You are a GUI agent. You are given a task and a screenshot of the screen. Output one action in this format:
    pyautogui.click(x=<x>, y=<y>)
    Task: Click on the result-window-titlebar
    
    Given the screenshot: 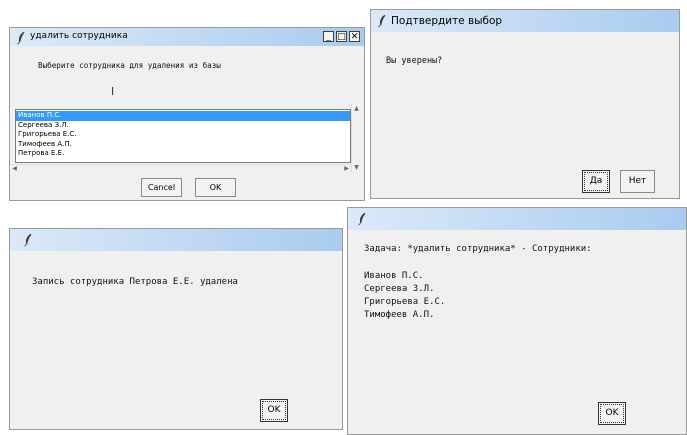 What is the action you would take?
    pyautogui.click(x=517, y=219)
    